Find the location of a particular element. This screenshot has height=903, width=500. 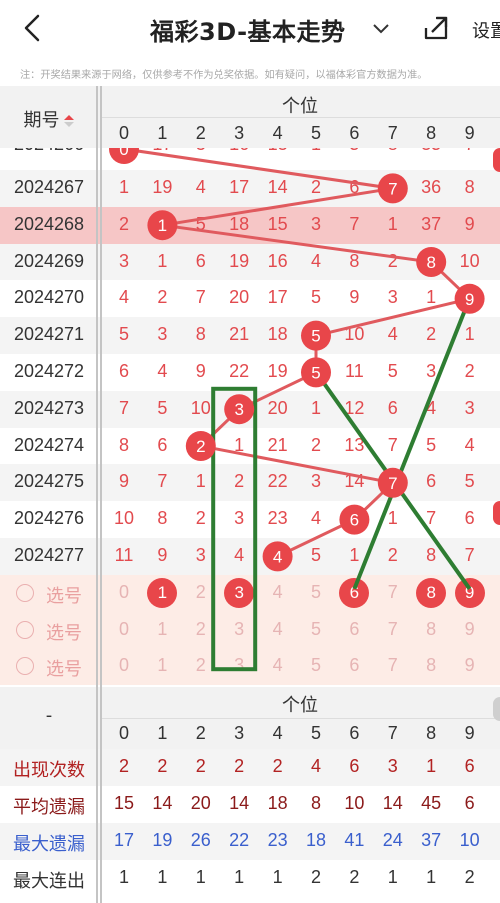

disclaimer-text: 注：开奖结果来源于网络，仅供参考不作为兑奖依据。如有疑问，以福体彩官方数据为准。 is located at coordinates (224, 75).